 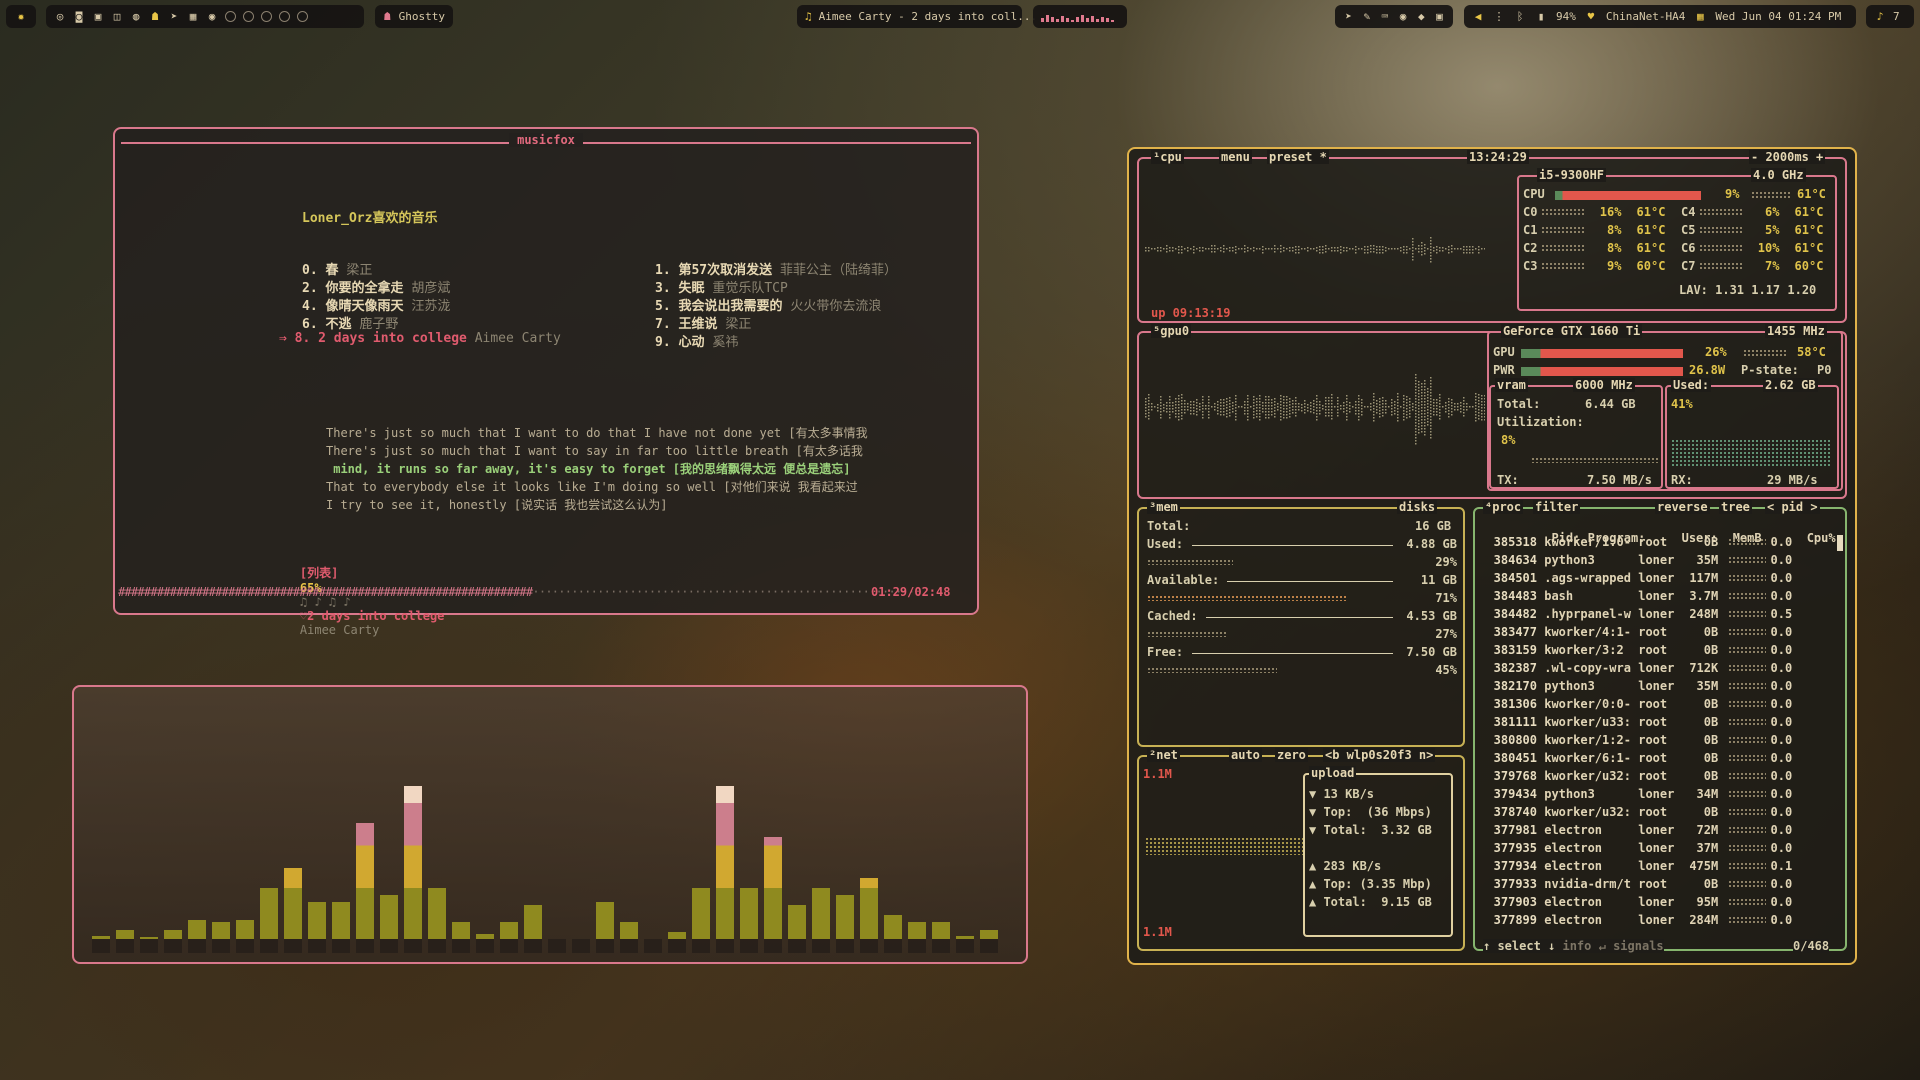 What do you see at coordinates (1384, 16) in the screenshot?
I see `keyboard-icon: ⌨` at bounding box center [1384, 16].